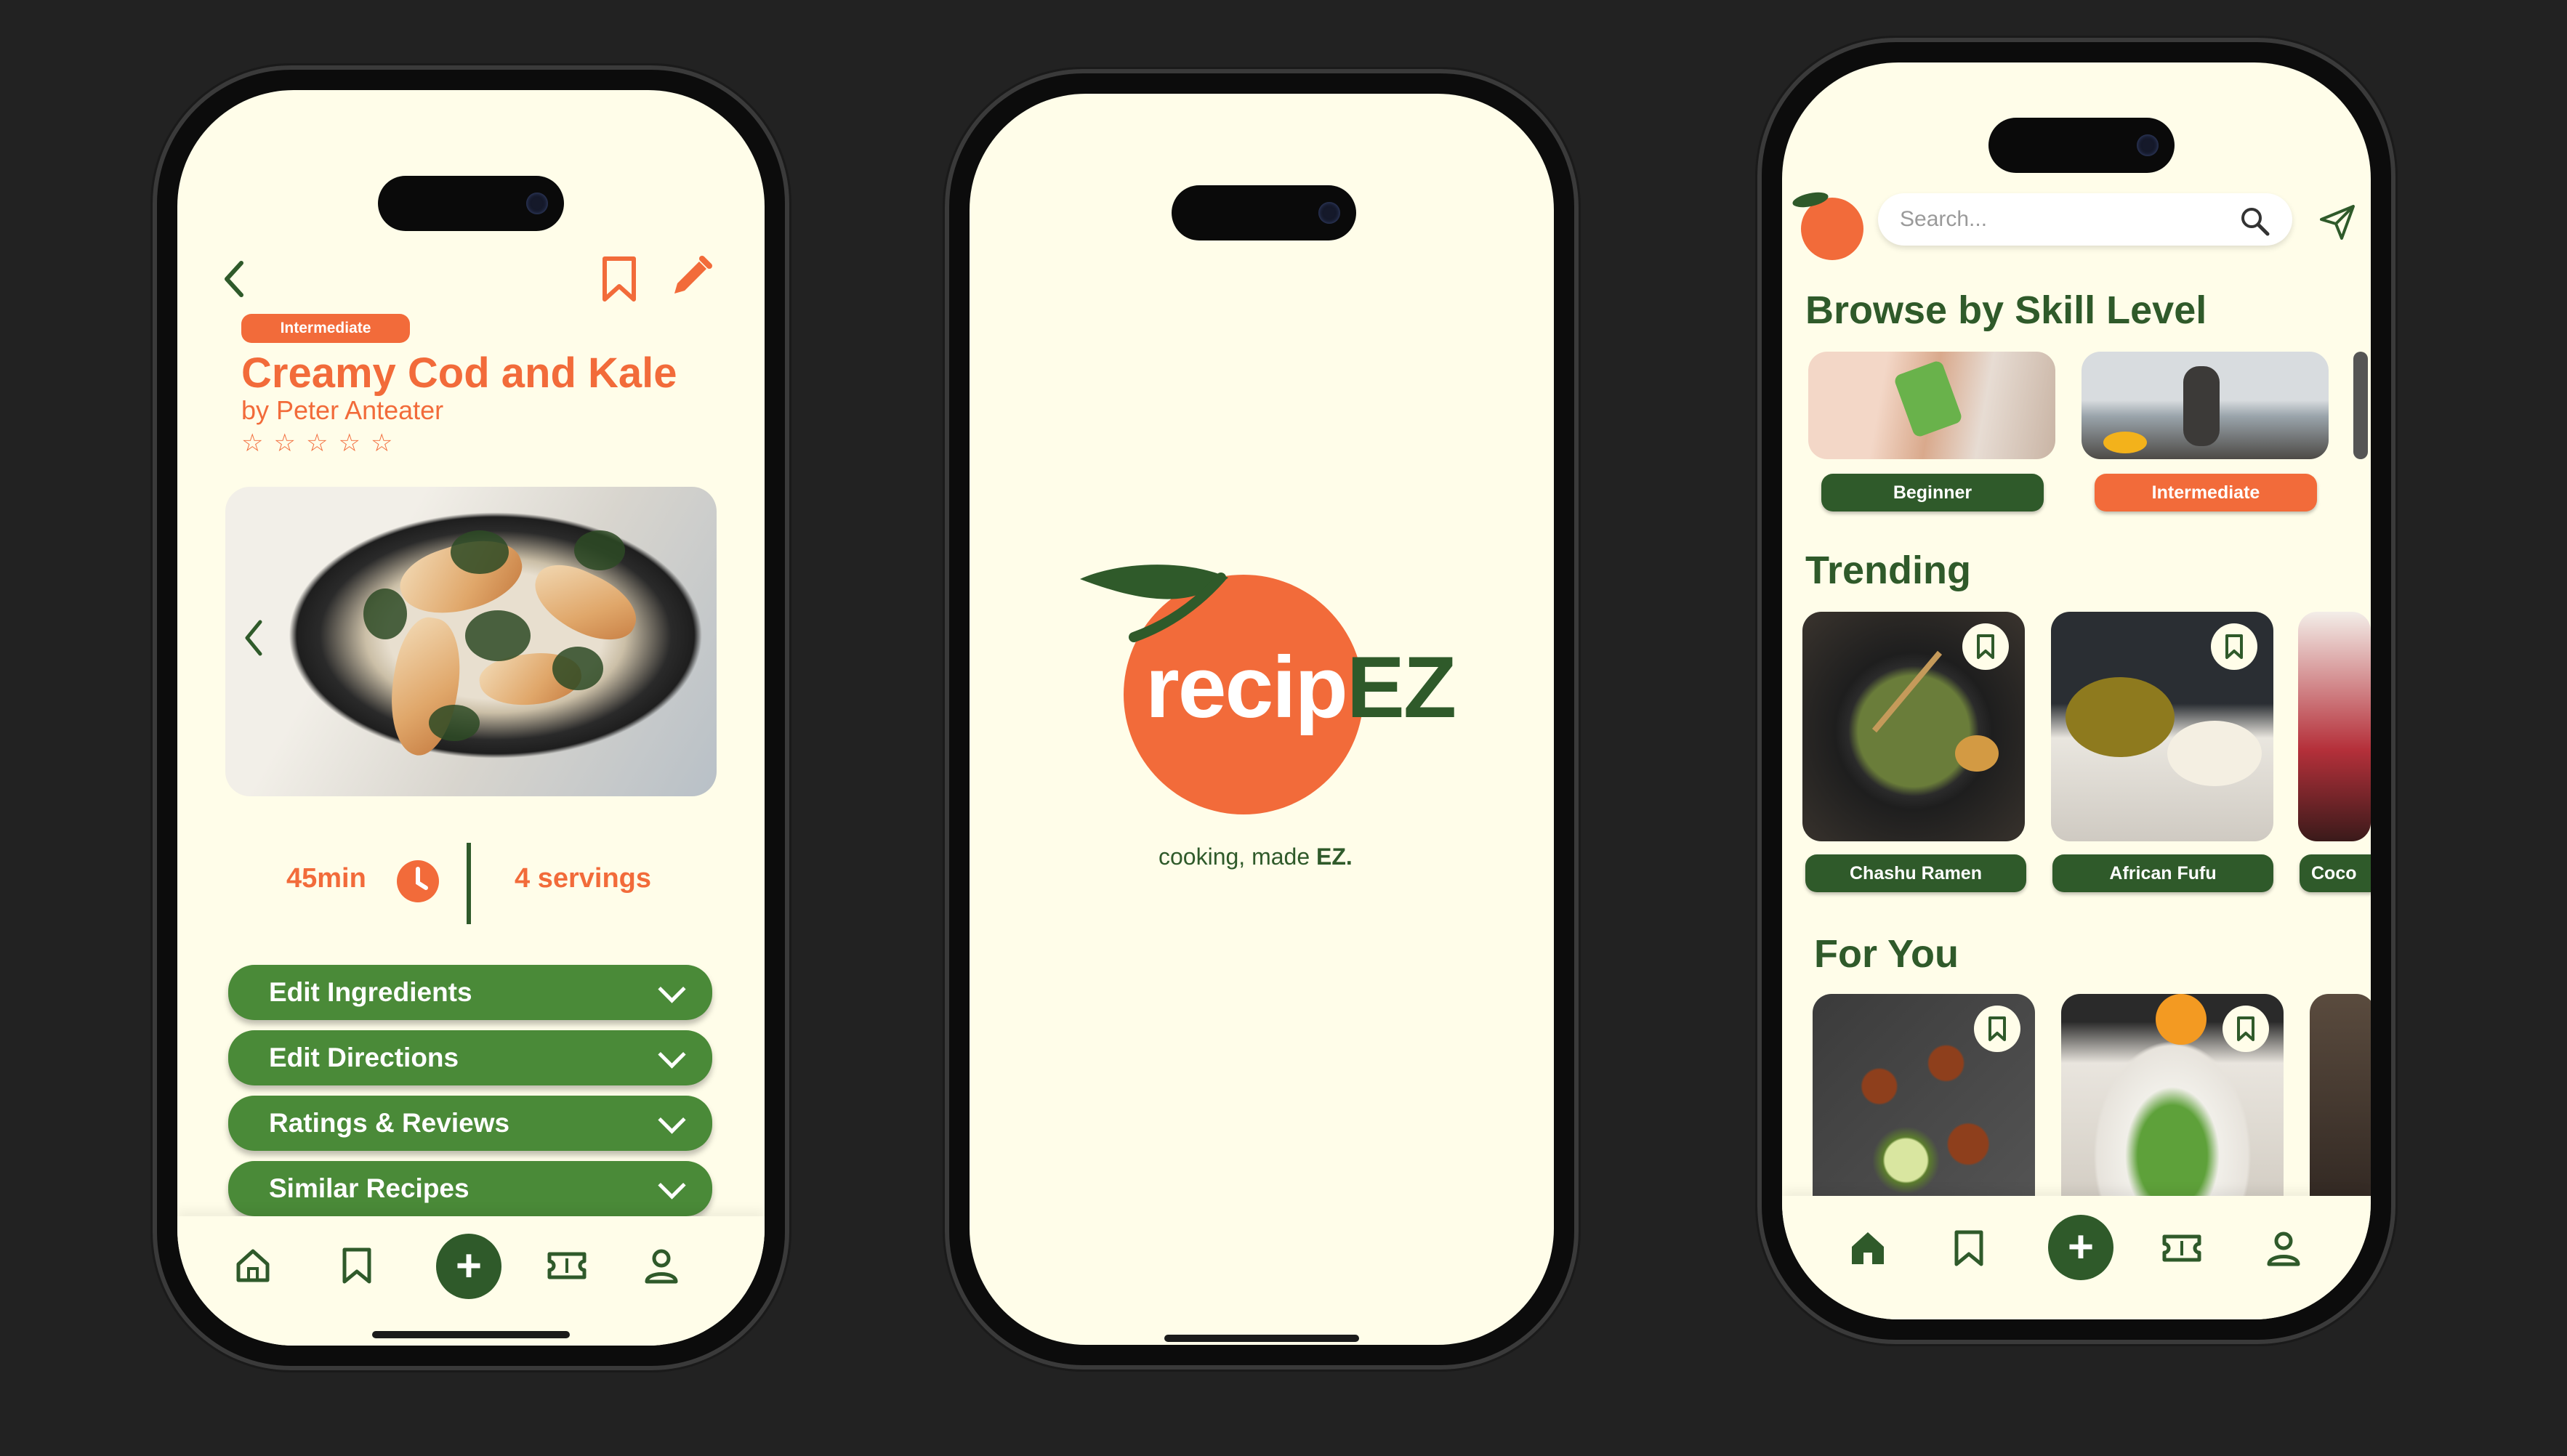 The image size is (2567, 1456). I want to click on recipe-title: Creamy Cod and Kale, so click(459, 373).